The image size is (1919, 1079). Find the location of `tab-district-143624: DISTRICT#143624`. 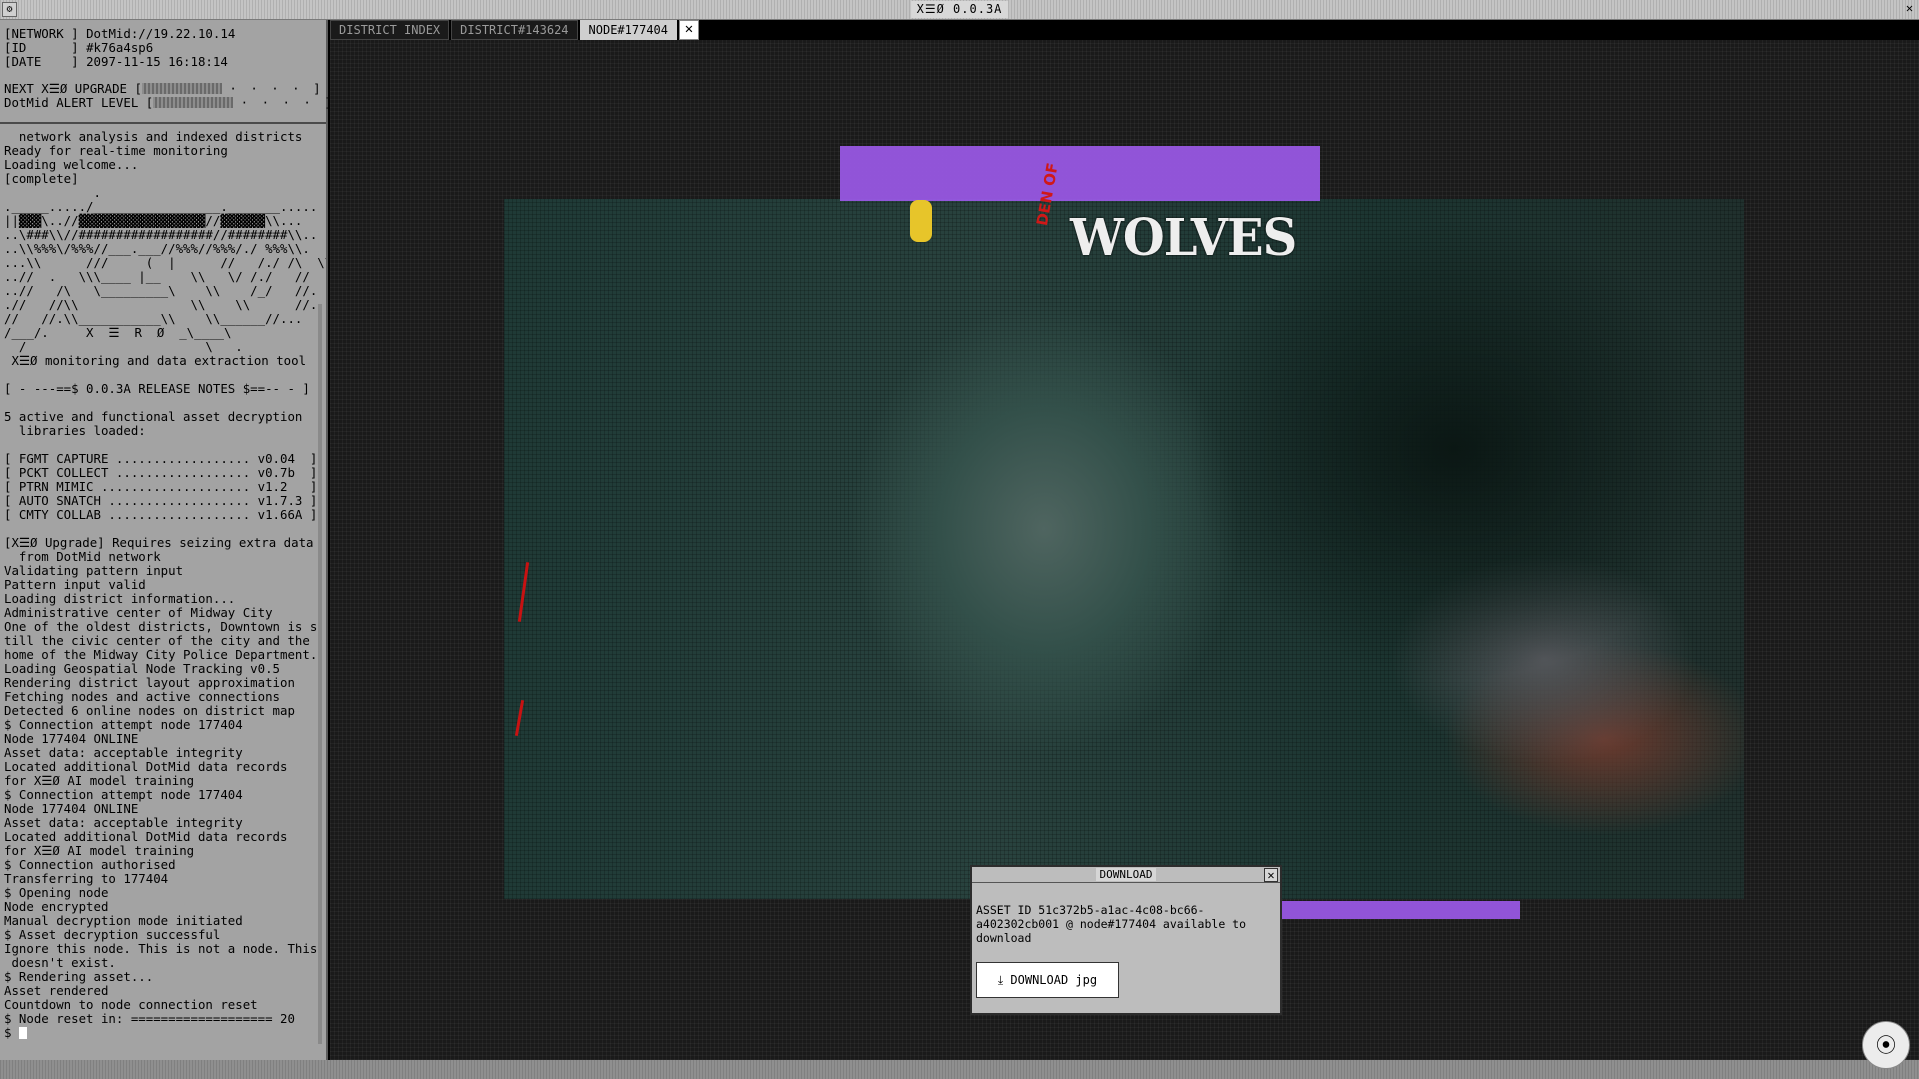

tab-district-143624: DISTRICT#143624 is located at coordinates (514, 30).